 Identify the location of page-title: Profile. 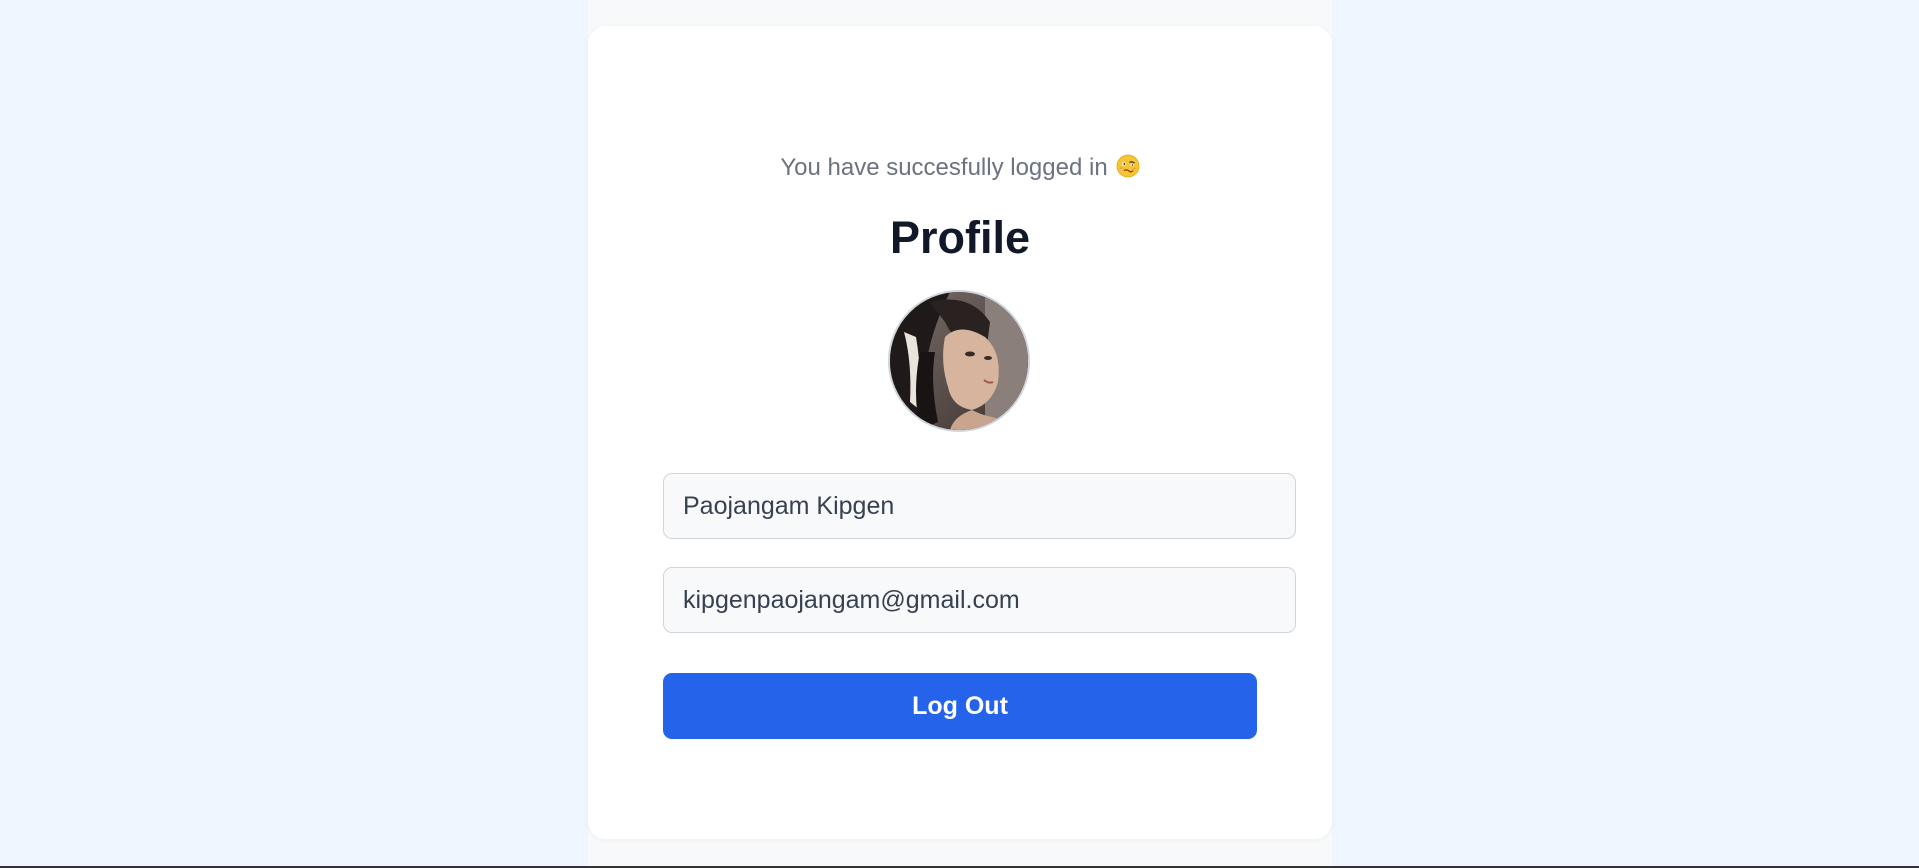
(960, 237).